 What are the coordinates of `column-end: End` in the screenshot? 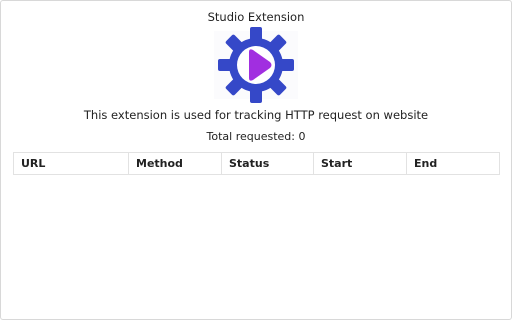 It's located at (453, 163).